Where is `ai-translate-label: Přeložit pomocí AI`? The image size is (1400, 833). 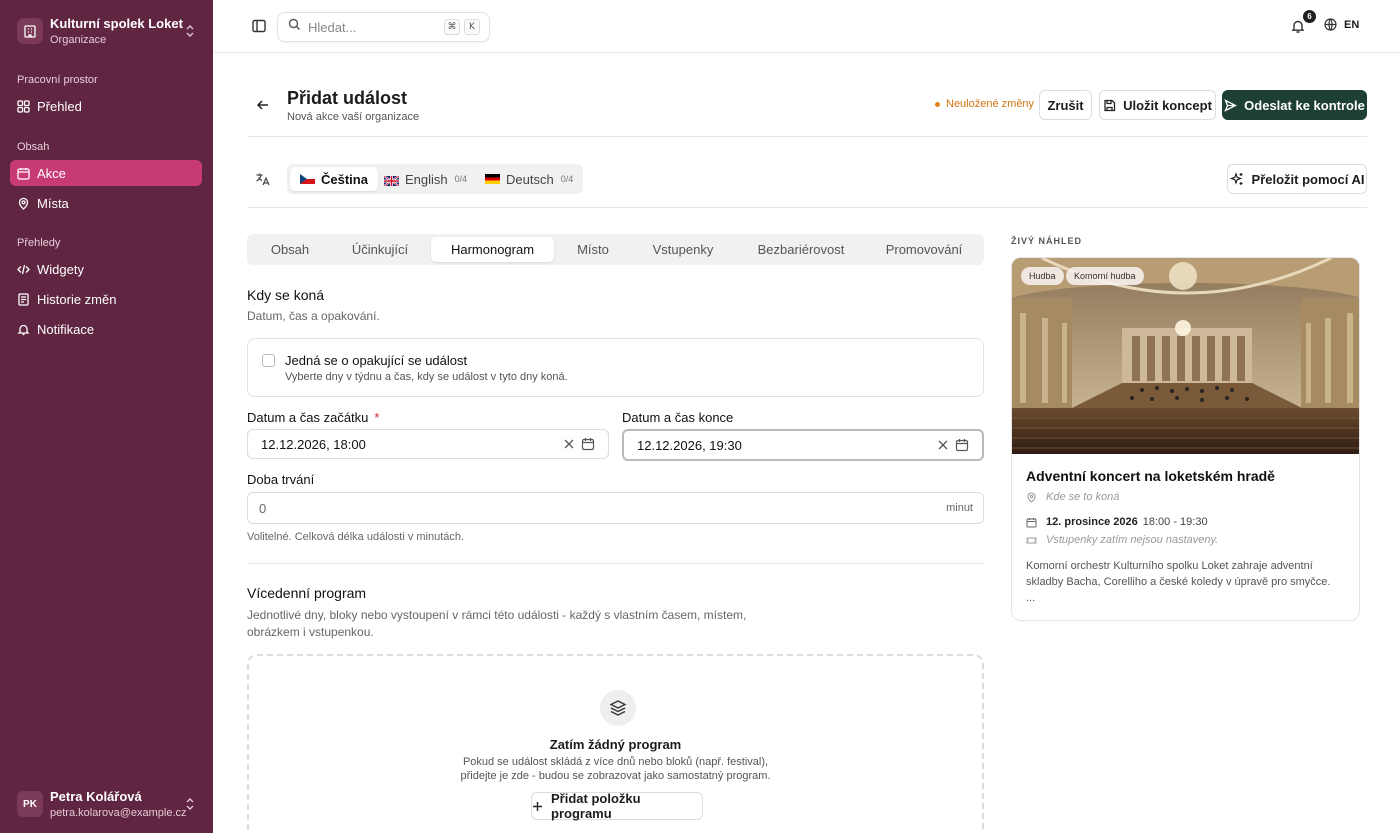
ai-translate-label: Přeložit pomocí AI is located at coordinates (1308, 179).